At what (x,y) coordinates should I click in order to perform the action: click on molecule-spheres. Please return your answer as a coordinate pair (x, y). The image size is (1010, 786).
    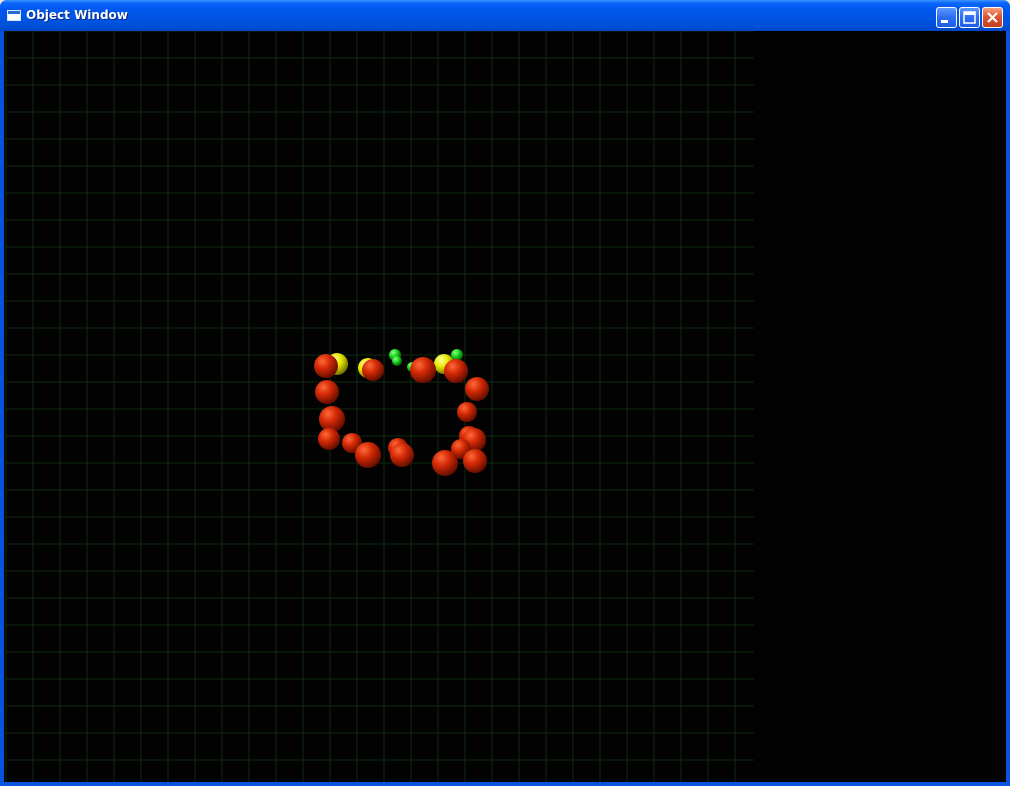
    Looking at the image, I should click on (401, 412).